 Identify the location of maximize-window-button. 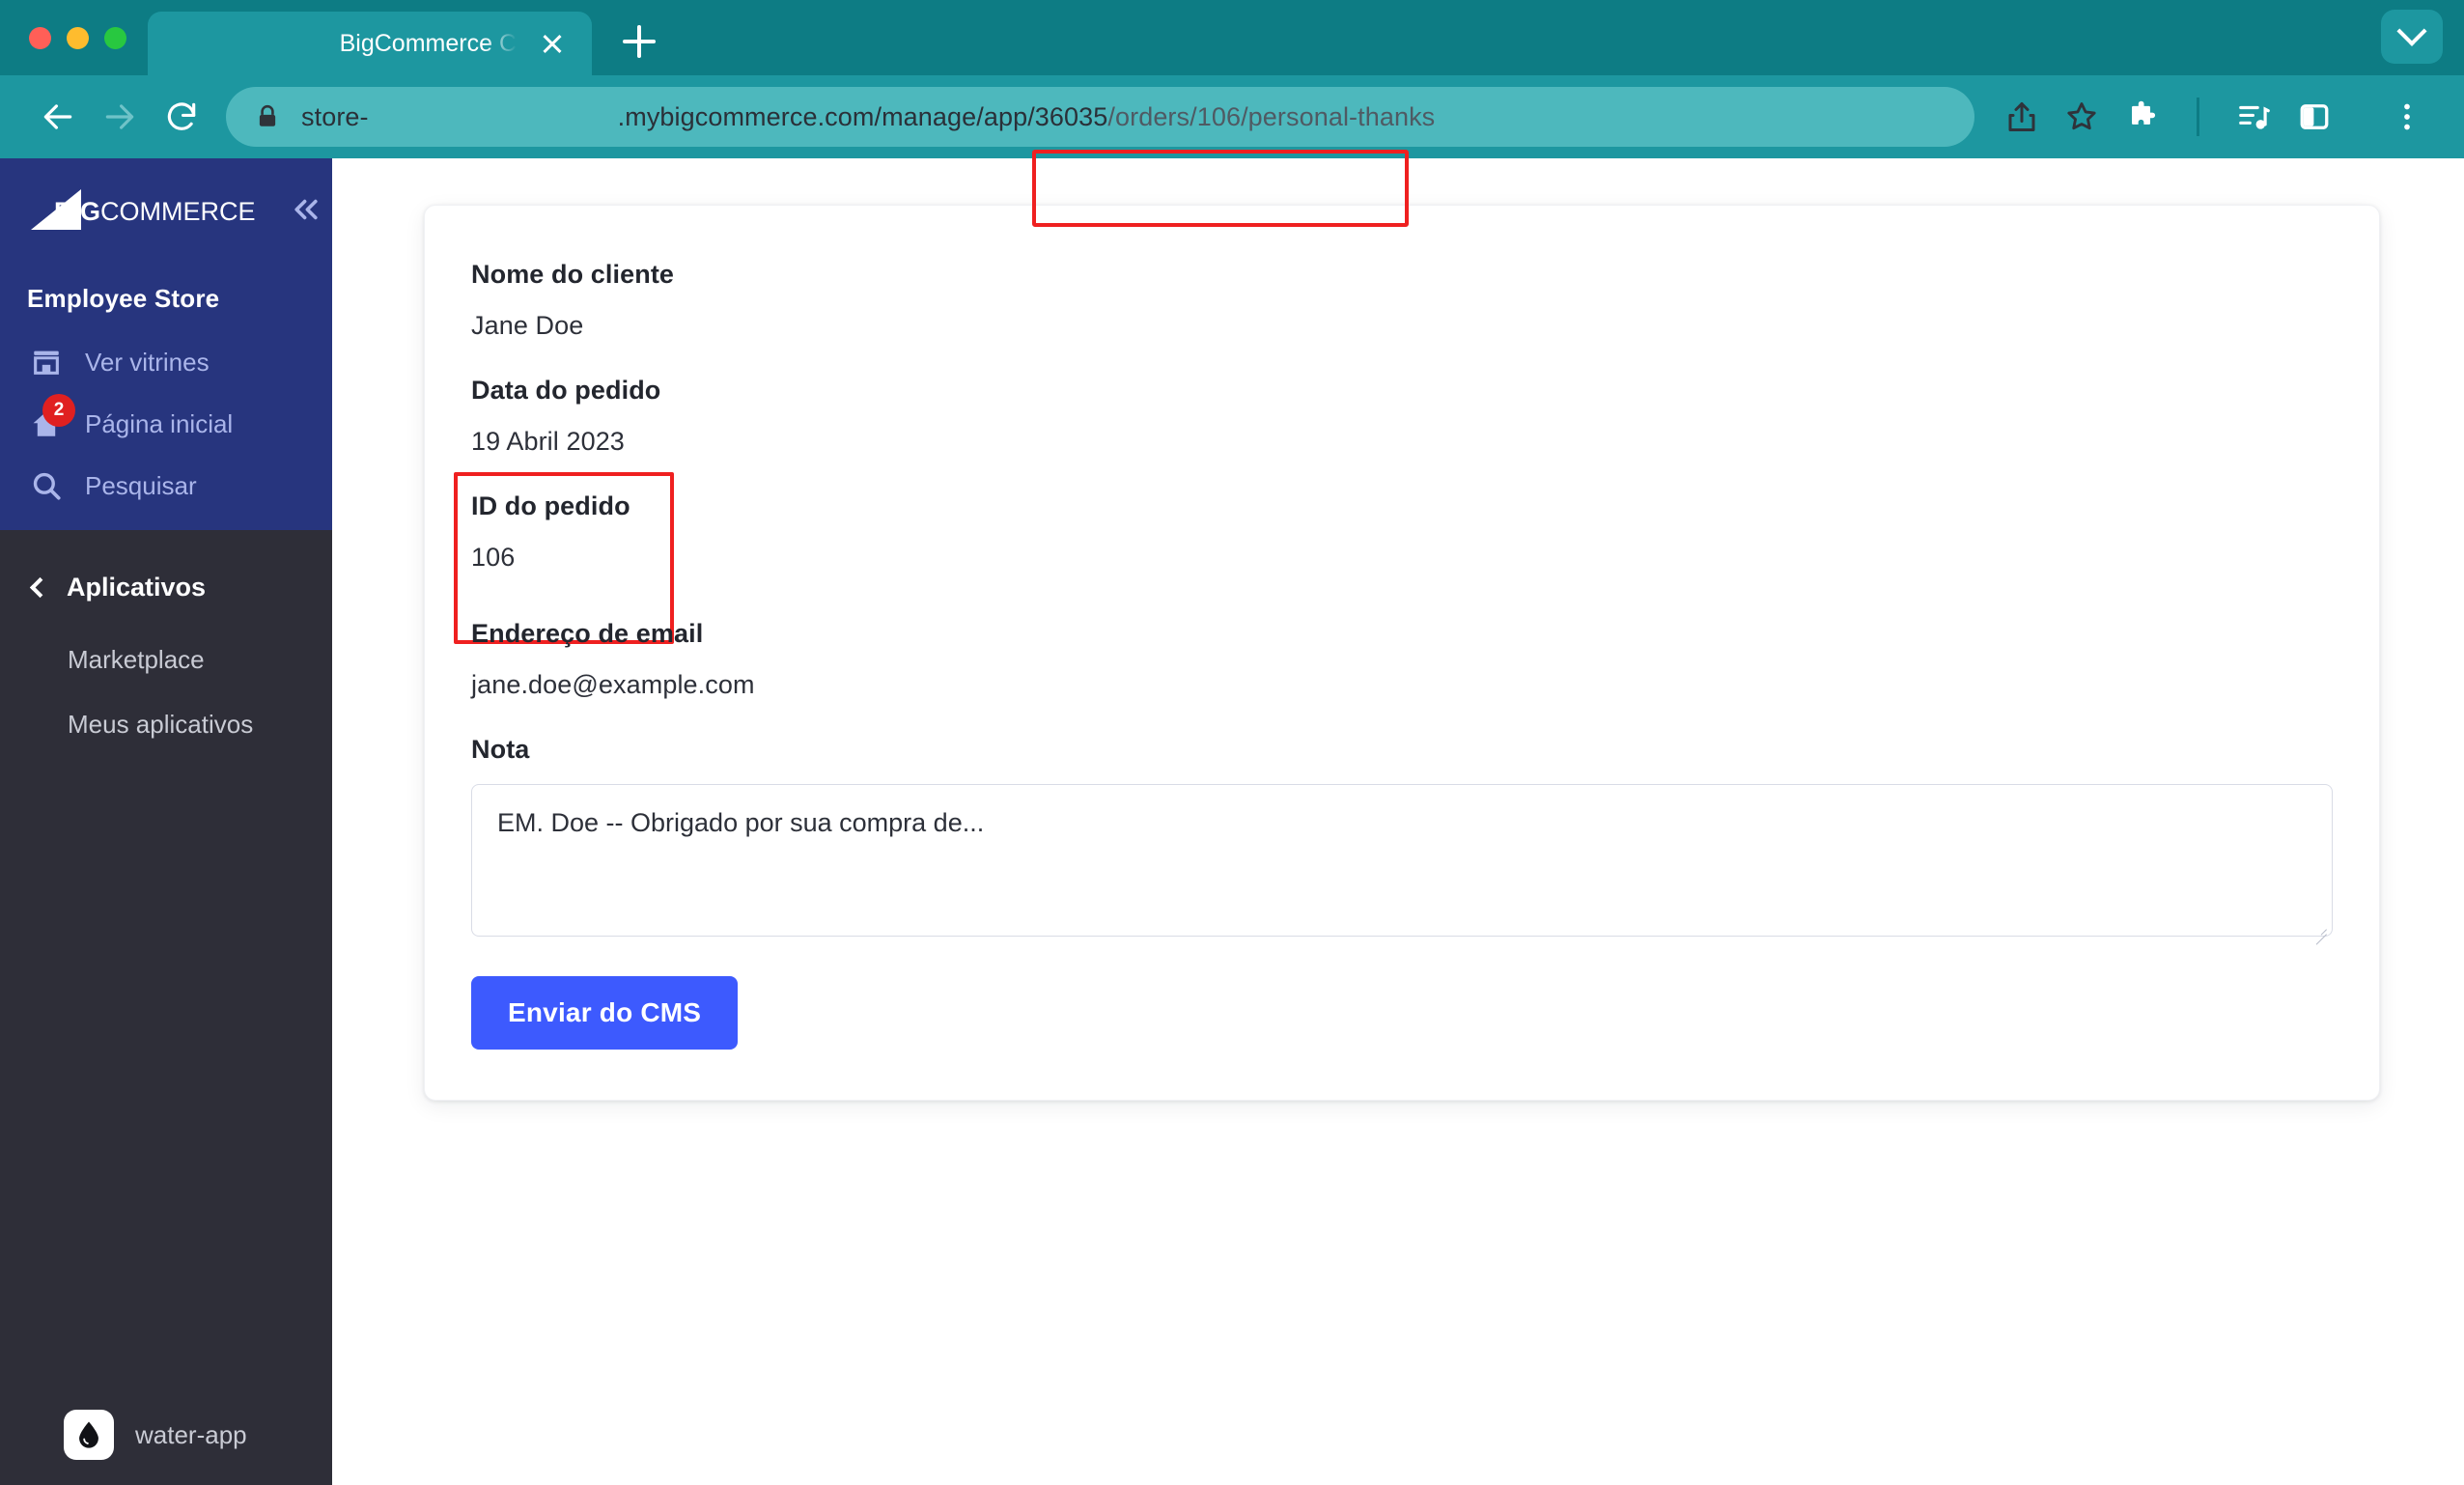
(115, 37).